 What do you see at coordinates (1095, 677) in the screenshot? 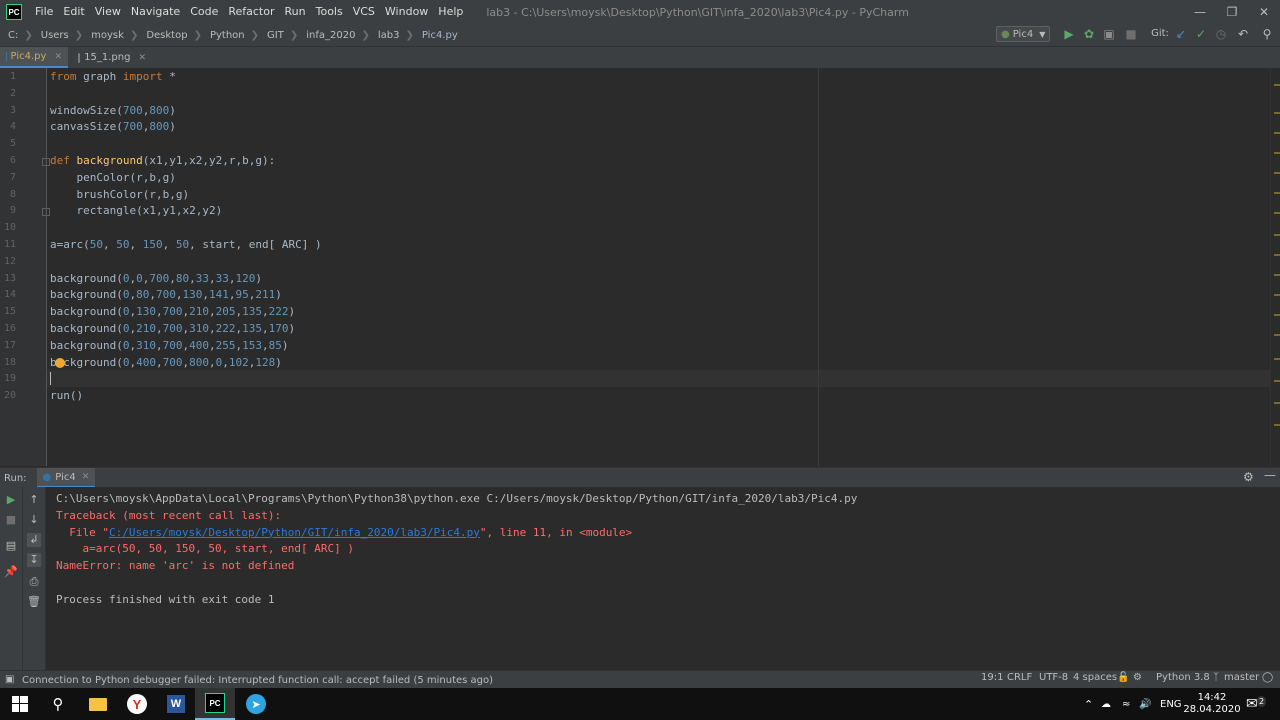
I see `indent-setting: 4 spaces` at bounding box center [1095, 677].